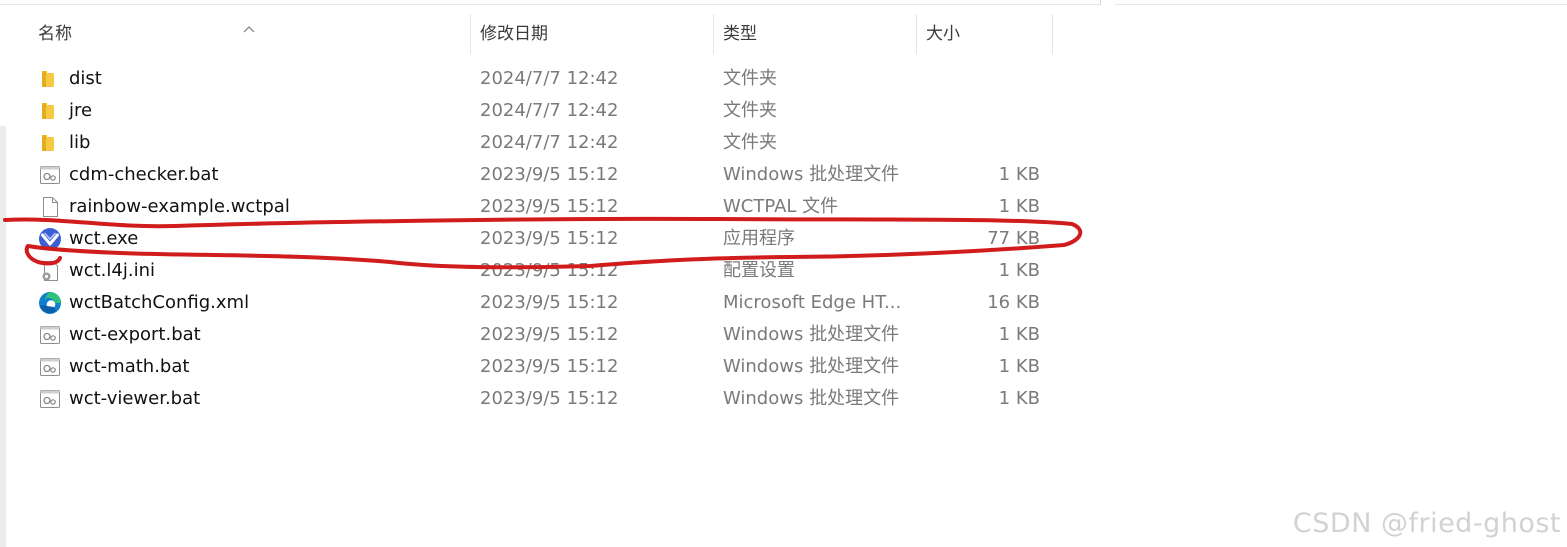  Describe the element at coordinates (1426, 523) in the screenshot. I see `watermark: CSDN @fried-ghost` at that location.